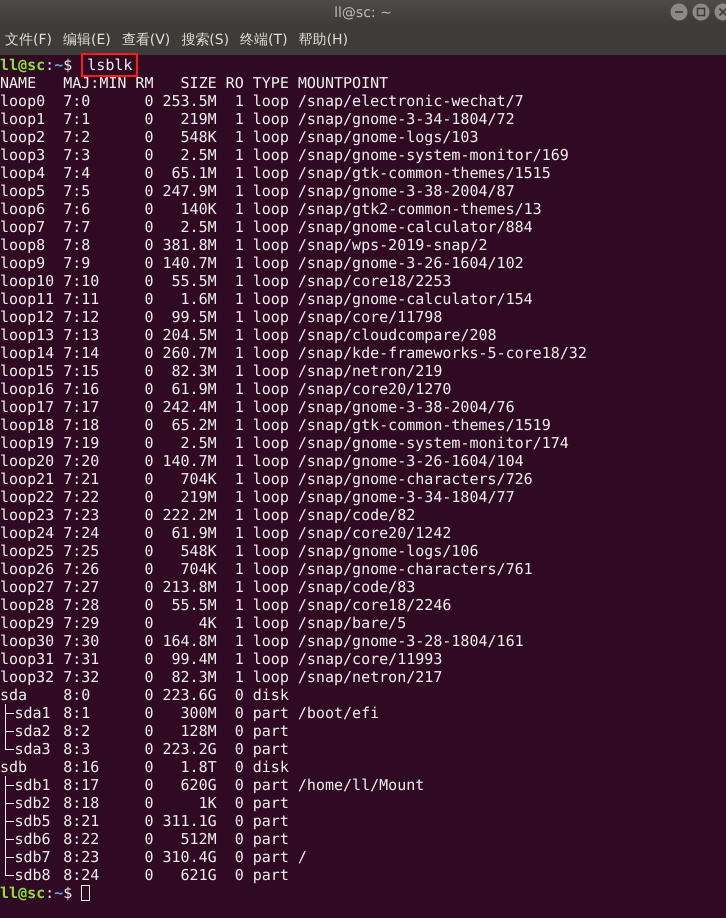 This screenshot has height=918, width=726. What do you see at coordinates (415, 569) in the screenshot?
I see `mountpoint-cell: /snap/gnome-characters/761` at bounding box center [415, 569].